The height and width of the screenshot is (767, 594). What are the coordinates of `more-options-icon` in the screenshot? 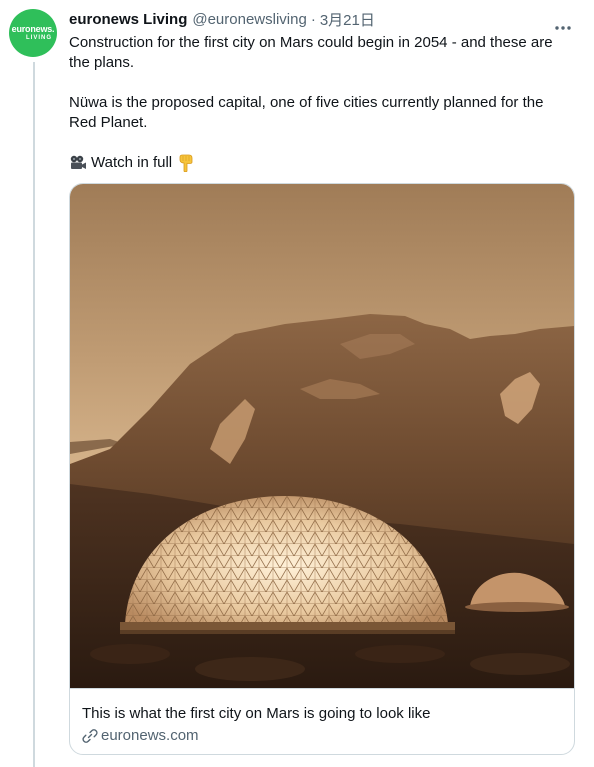 It's located at (563, 28).